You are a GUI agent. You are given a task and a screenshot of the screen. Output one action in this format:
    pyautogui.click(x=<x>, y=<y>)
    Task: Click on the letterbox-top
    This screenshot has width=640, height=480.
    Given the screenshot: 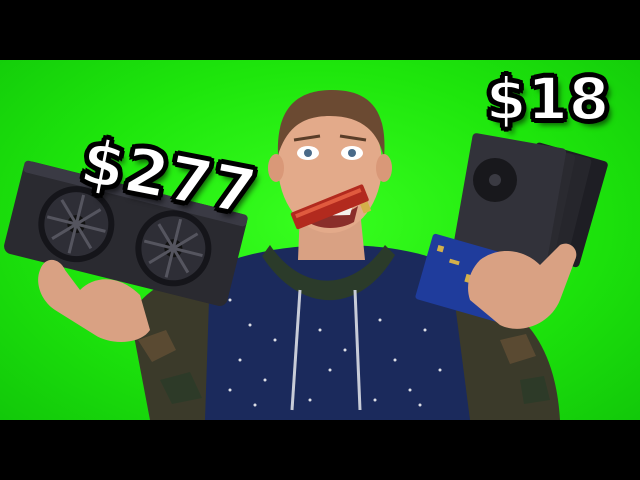 What is the action you would take?
    pyautogui.click(x=320, y=30)
    